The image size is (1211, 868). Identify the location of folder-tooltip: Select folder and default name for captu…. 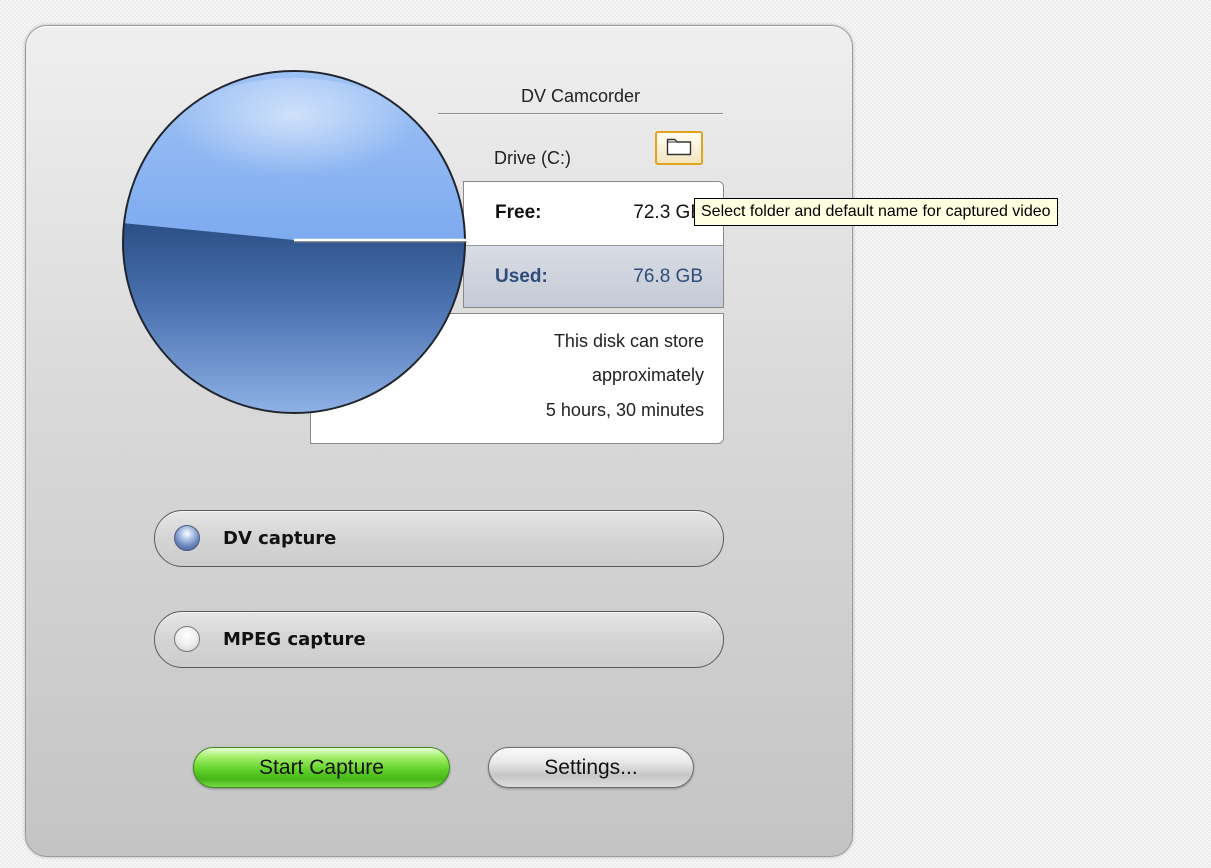
(876, 212).